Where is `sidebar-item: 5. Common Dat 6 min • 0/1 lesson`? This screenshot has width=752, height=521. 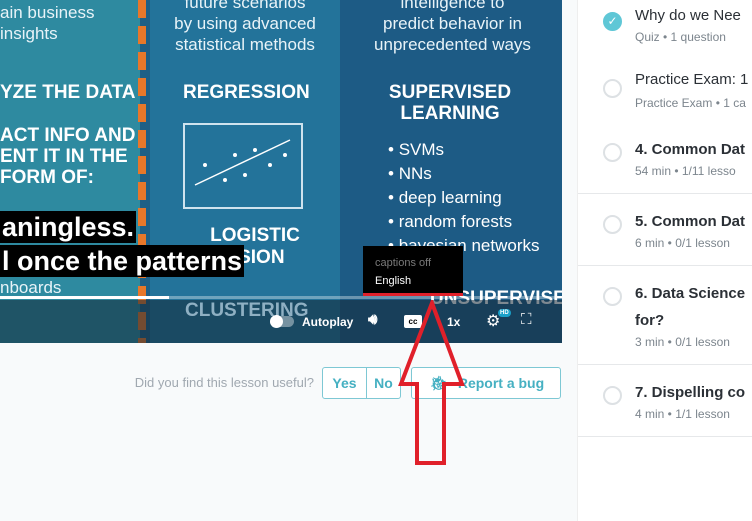
sidebar-item: 5. Common Dat 6 min • 0/1 lesson is located at coordinates (665, 230).